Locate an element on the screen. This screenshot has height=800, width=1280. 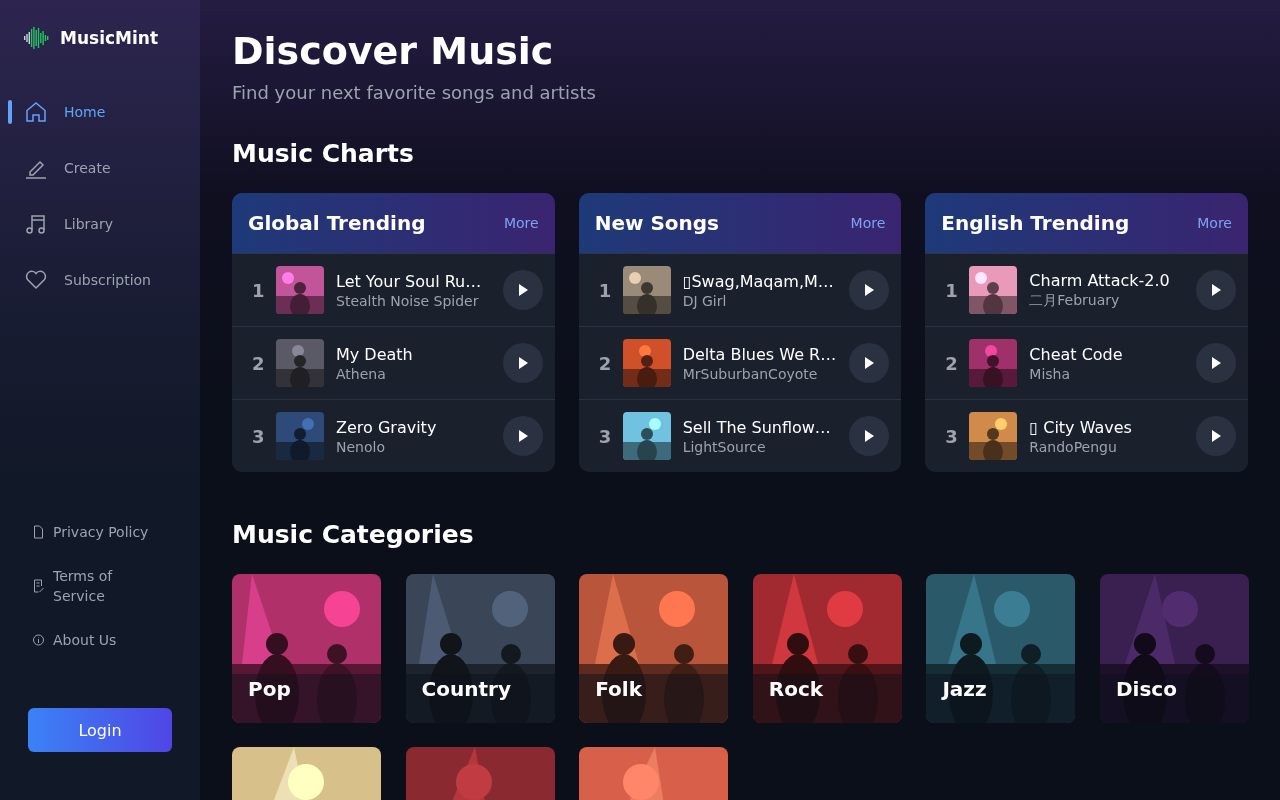
category-name: Pop is located at coordinates (269, 689).